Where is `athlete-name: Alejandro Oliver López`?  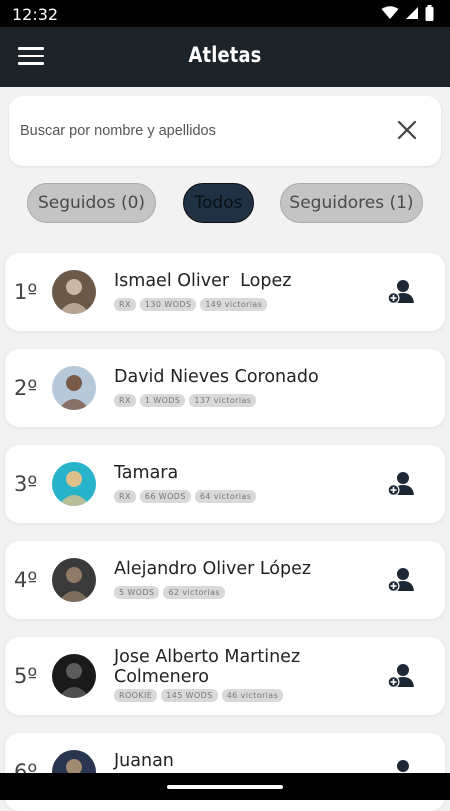
athlete-name: Alejandro Oliver López is located at coordinates (213, 569).